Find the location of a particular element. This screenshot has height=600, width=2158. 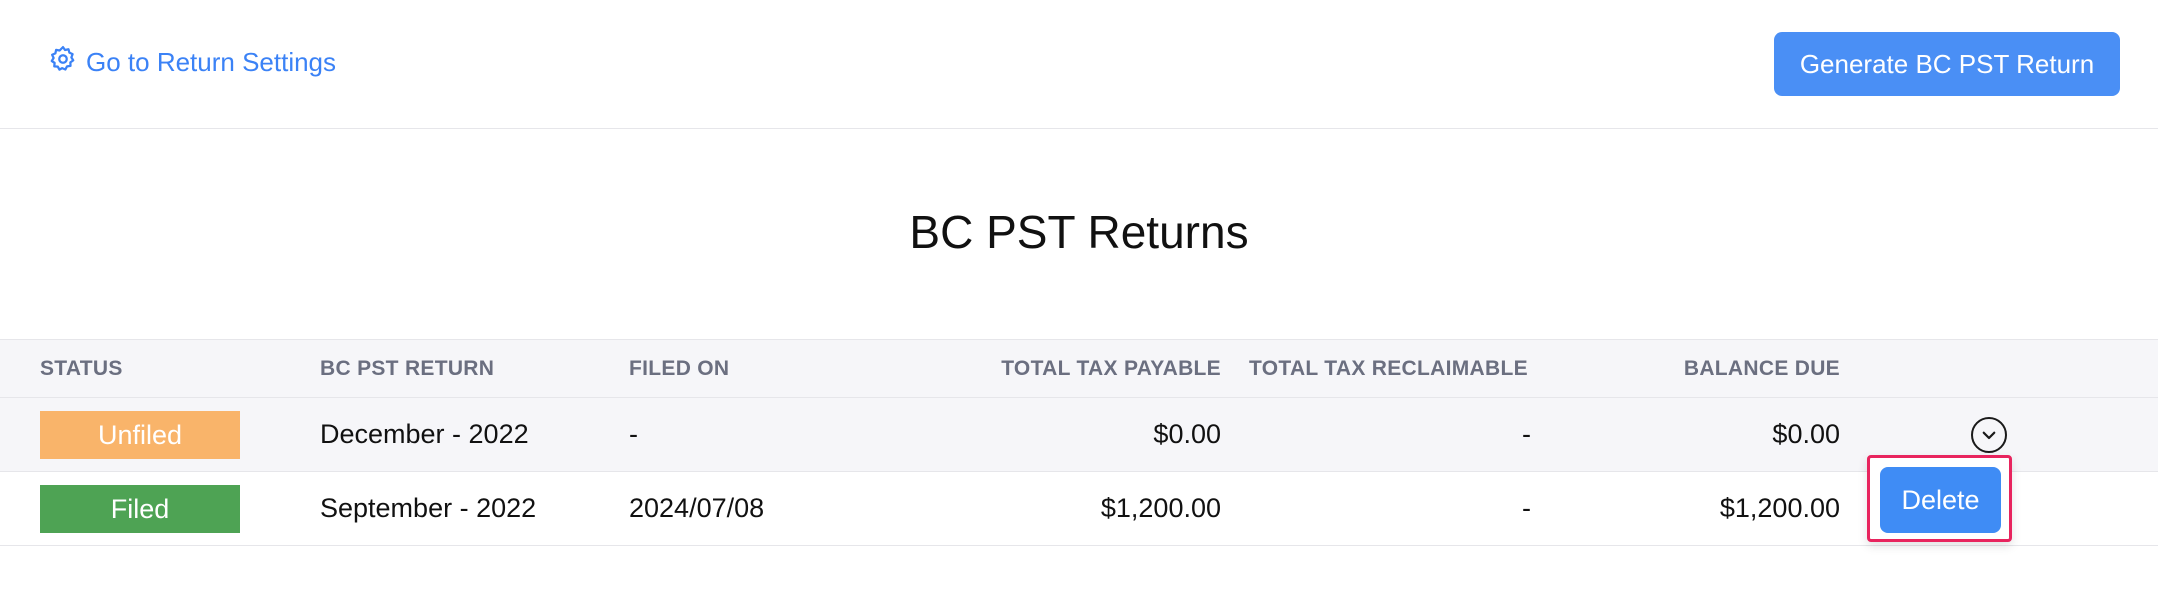

balance-due: $1,200.00 is located at coordinates (1779, 508).